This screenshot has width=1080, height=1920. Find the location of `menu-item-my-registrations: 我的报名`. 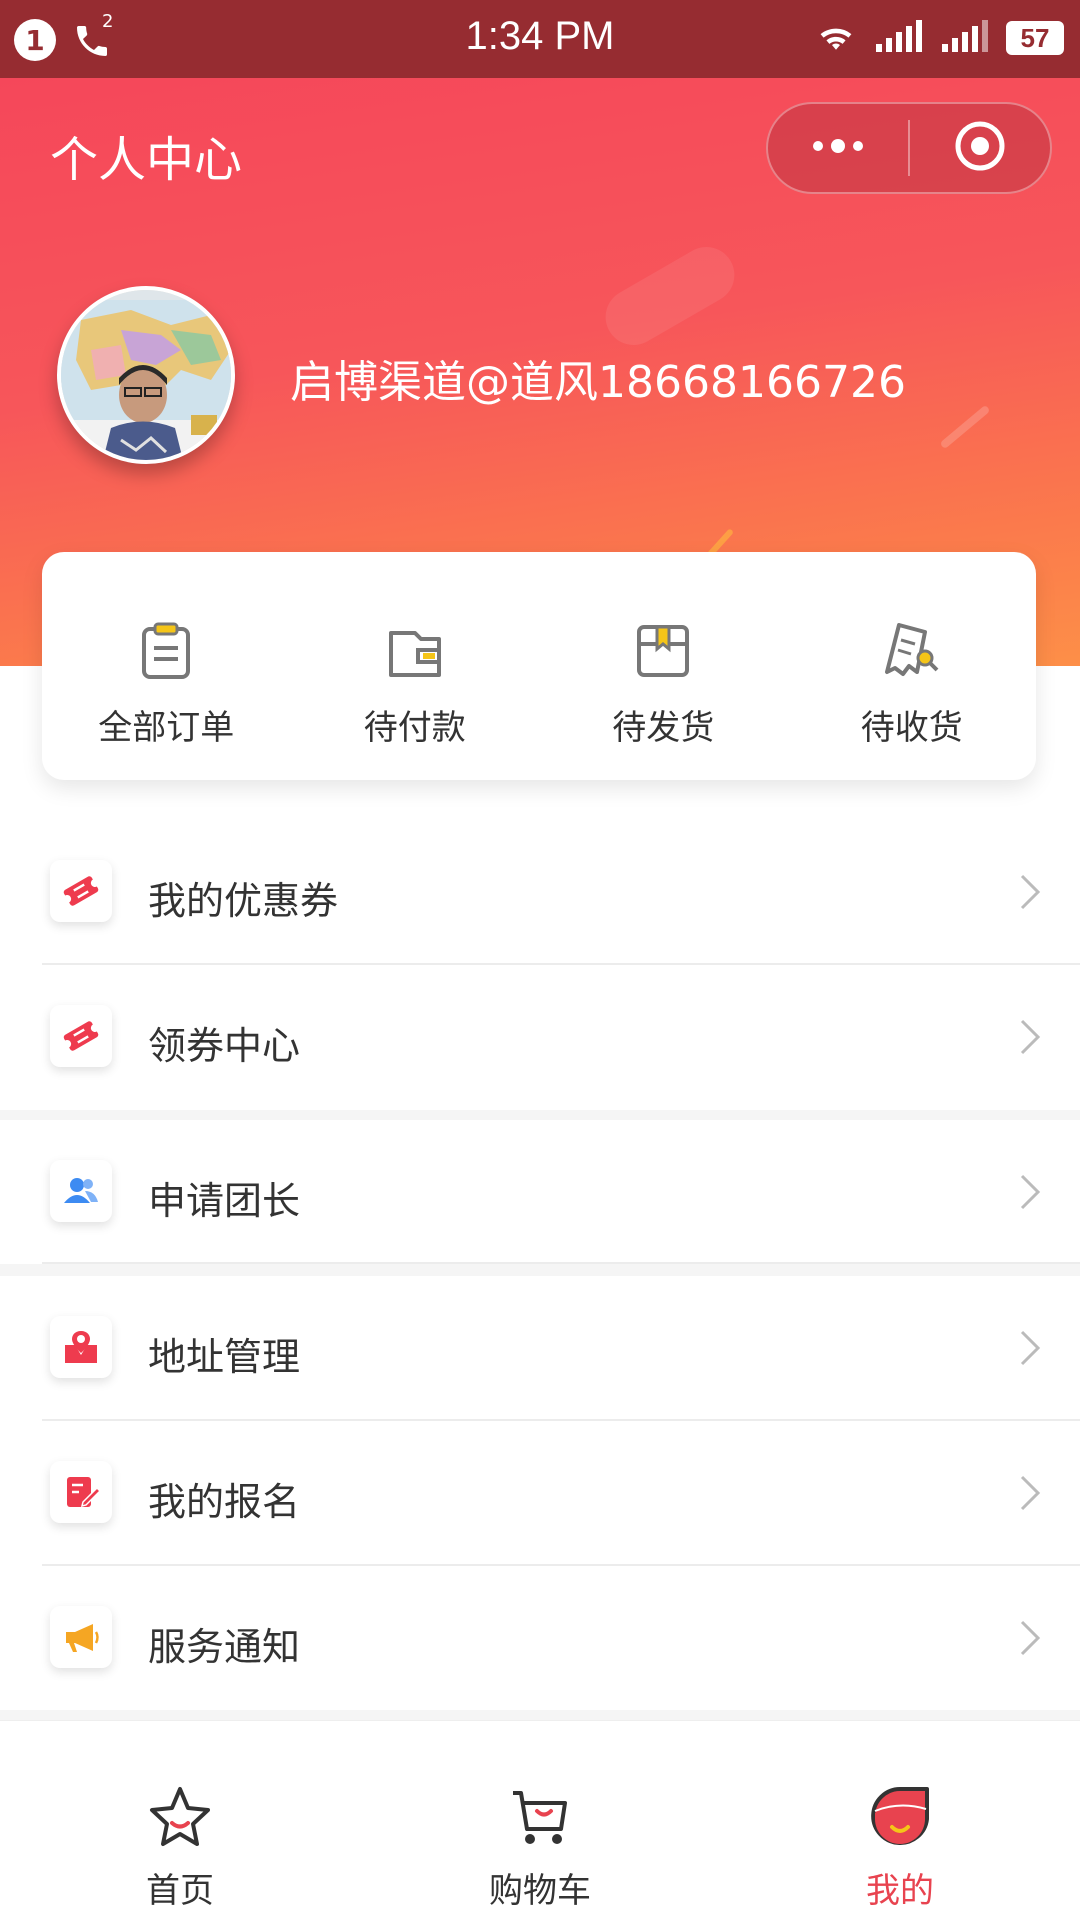

menu-item-my-registrations: 我的报名 is located at coordinates (540, 1493).